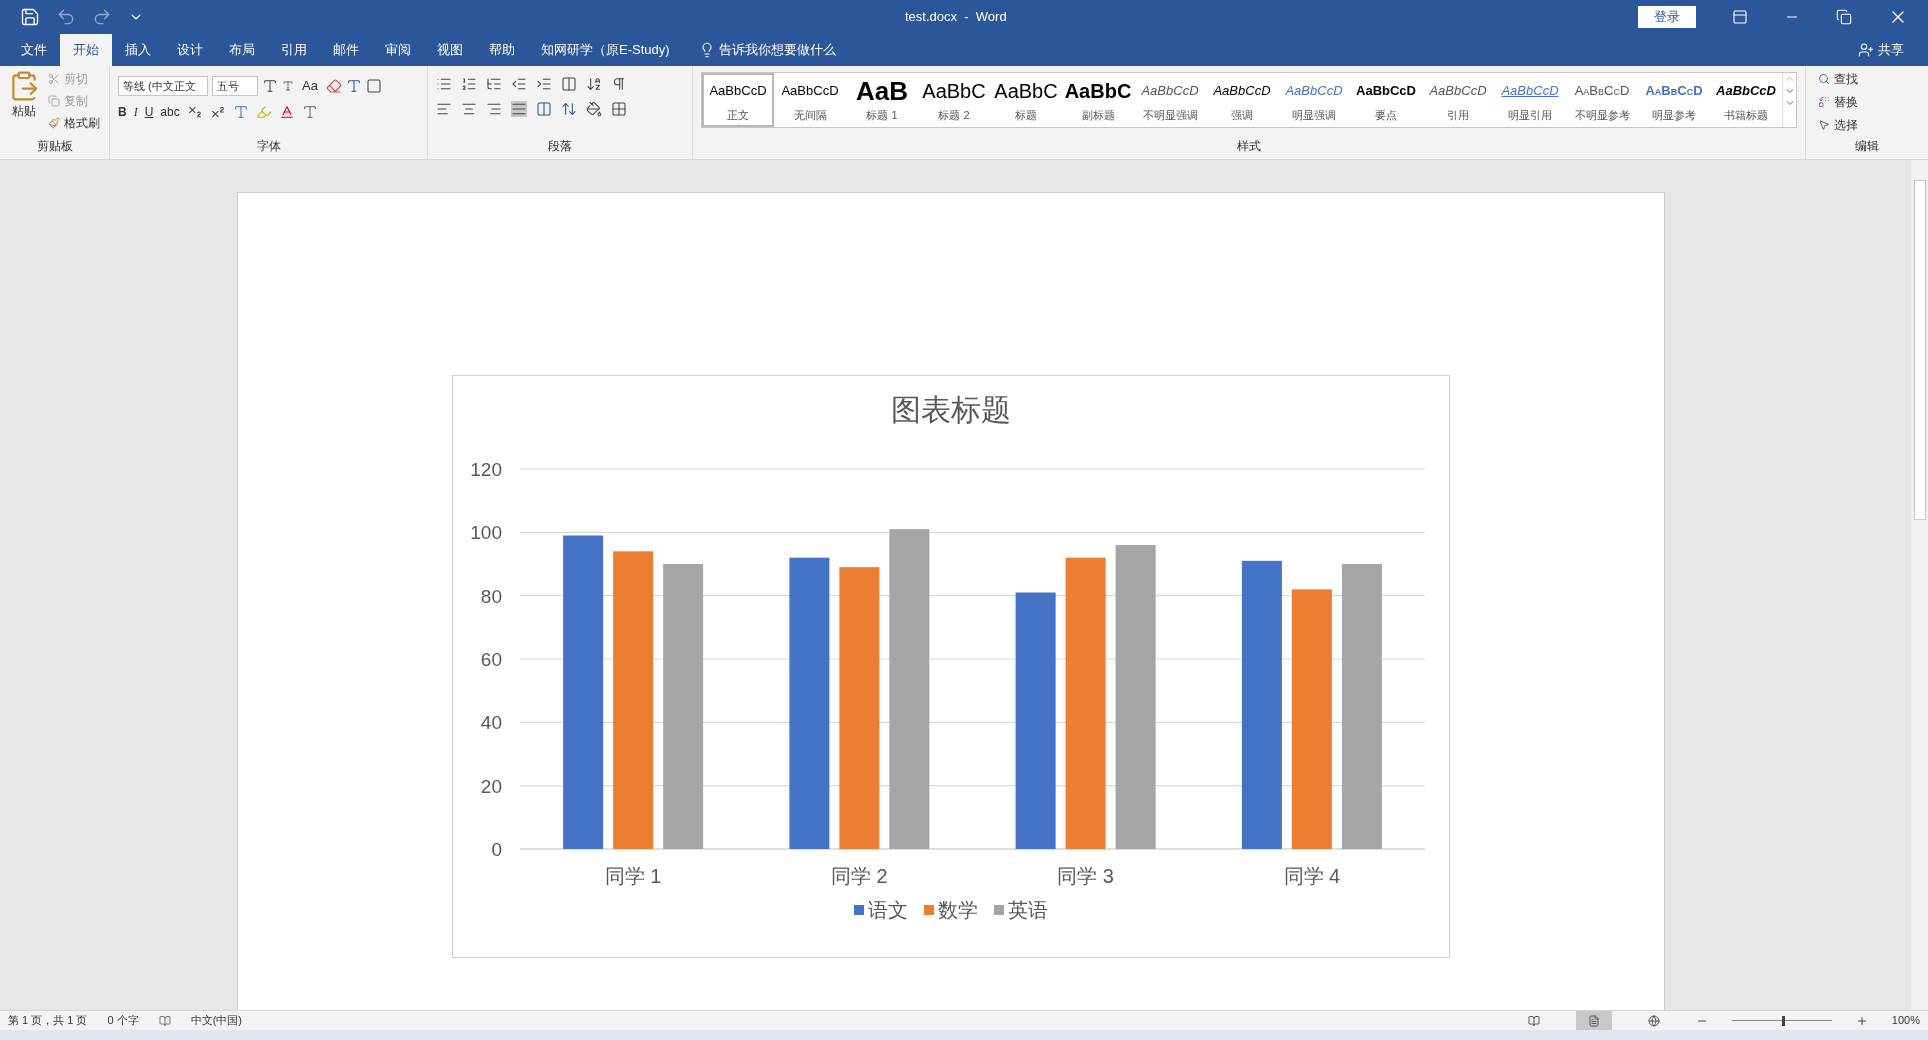  I want to click on group-label: 字体, so click(268, 146).